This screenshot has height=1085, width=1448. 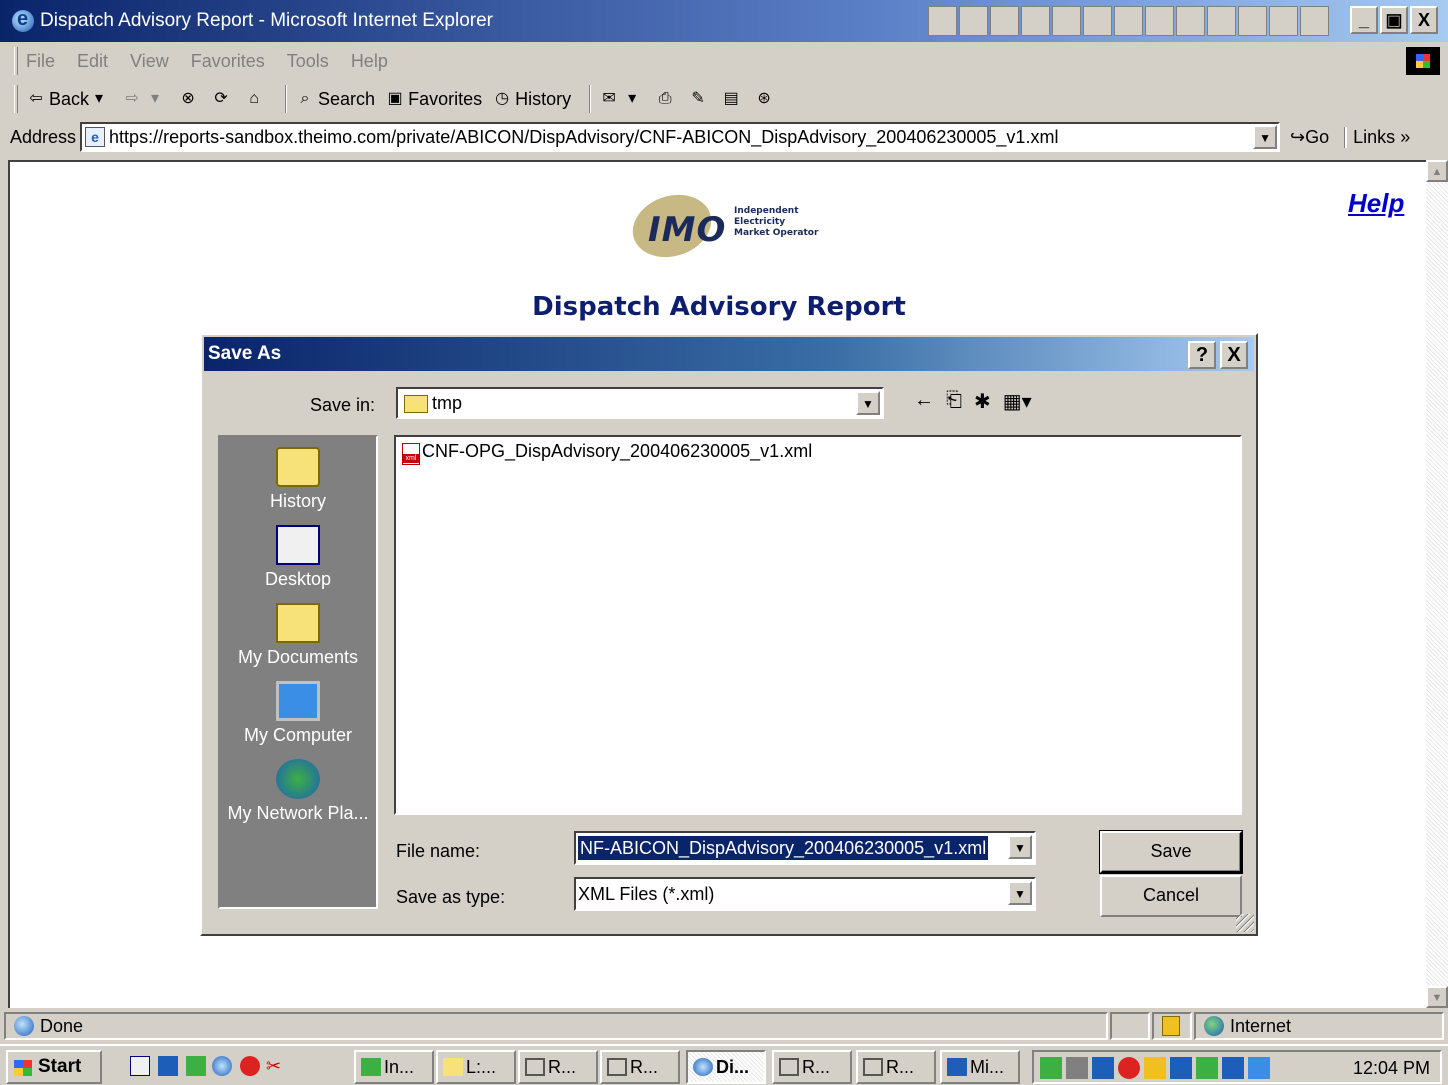 I want to click on links-button: Links », so click(x=1377, y=137).